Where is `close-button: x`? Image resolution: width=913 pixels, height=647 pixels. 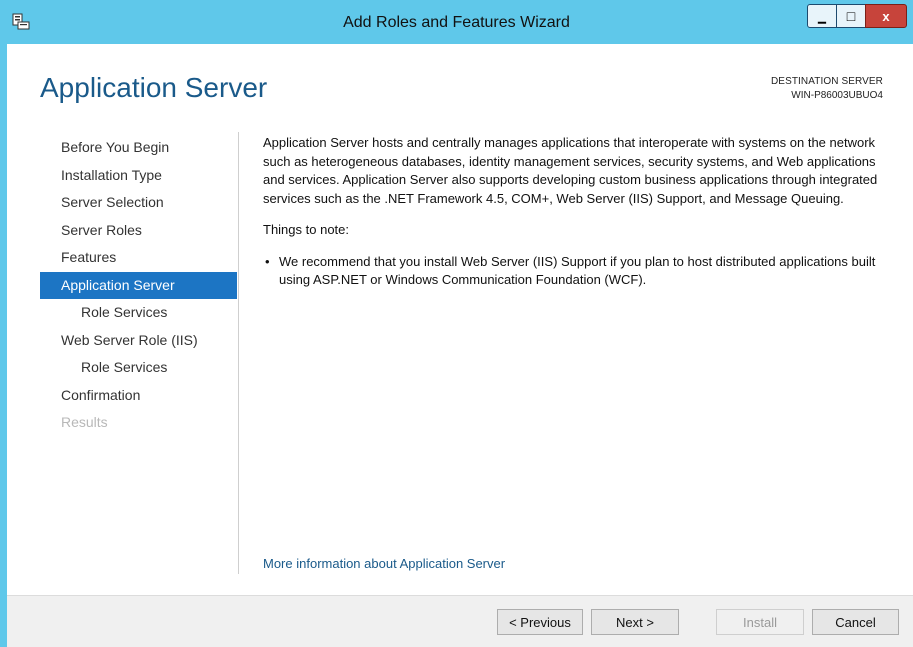
close-button: x is located at coordinates (886, 16).